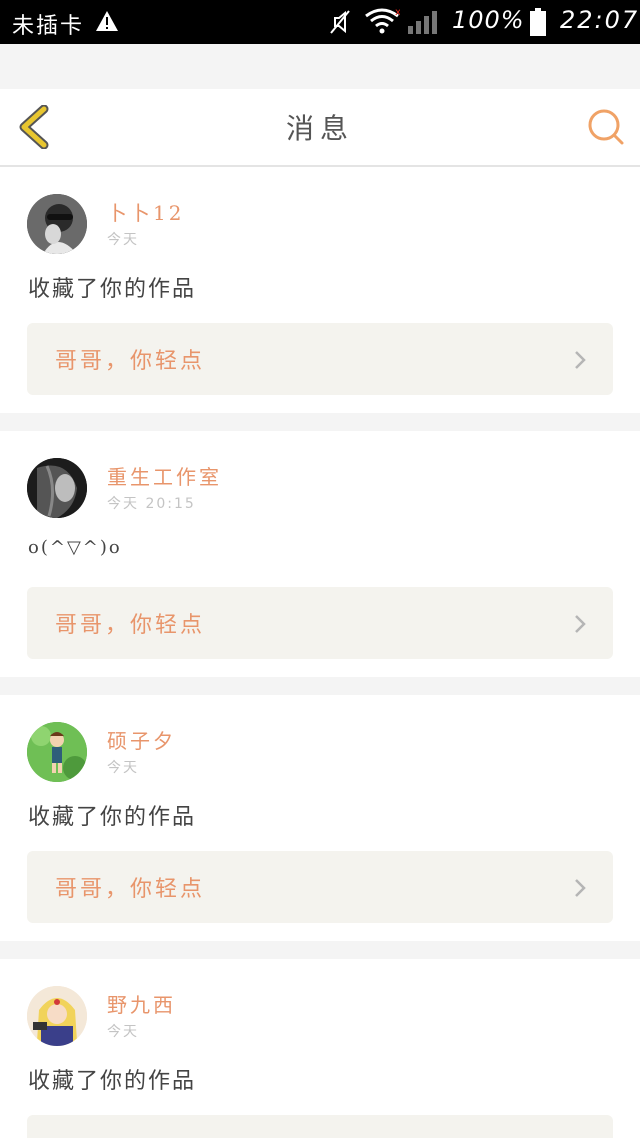 The width and height of the screenshot is (640, 1138). I want to click on battery-icon, so click(538, 22).